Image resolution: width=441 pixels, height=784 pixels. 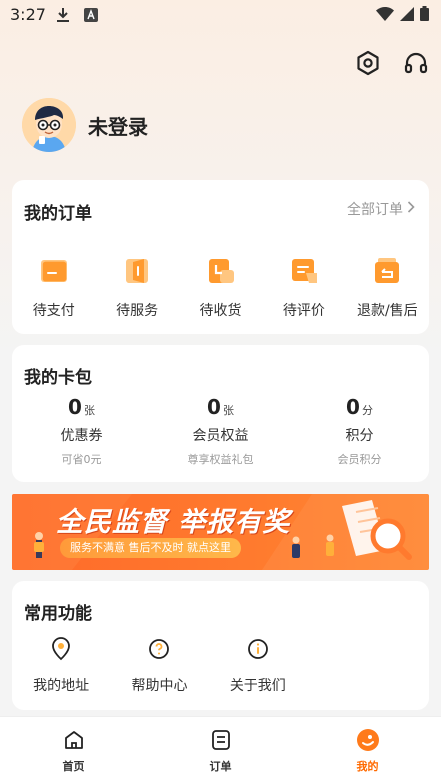 I want to click on wallet-icon, so click(x=54, y=271).